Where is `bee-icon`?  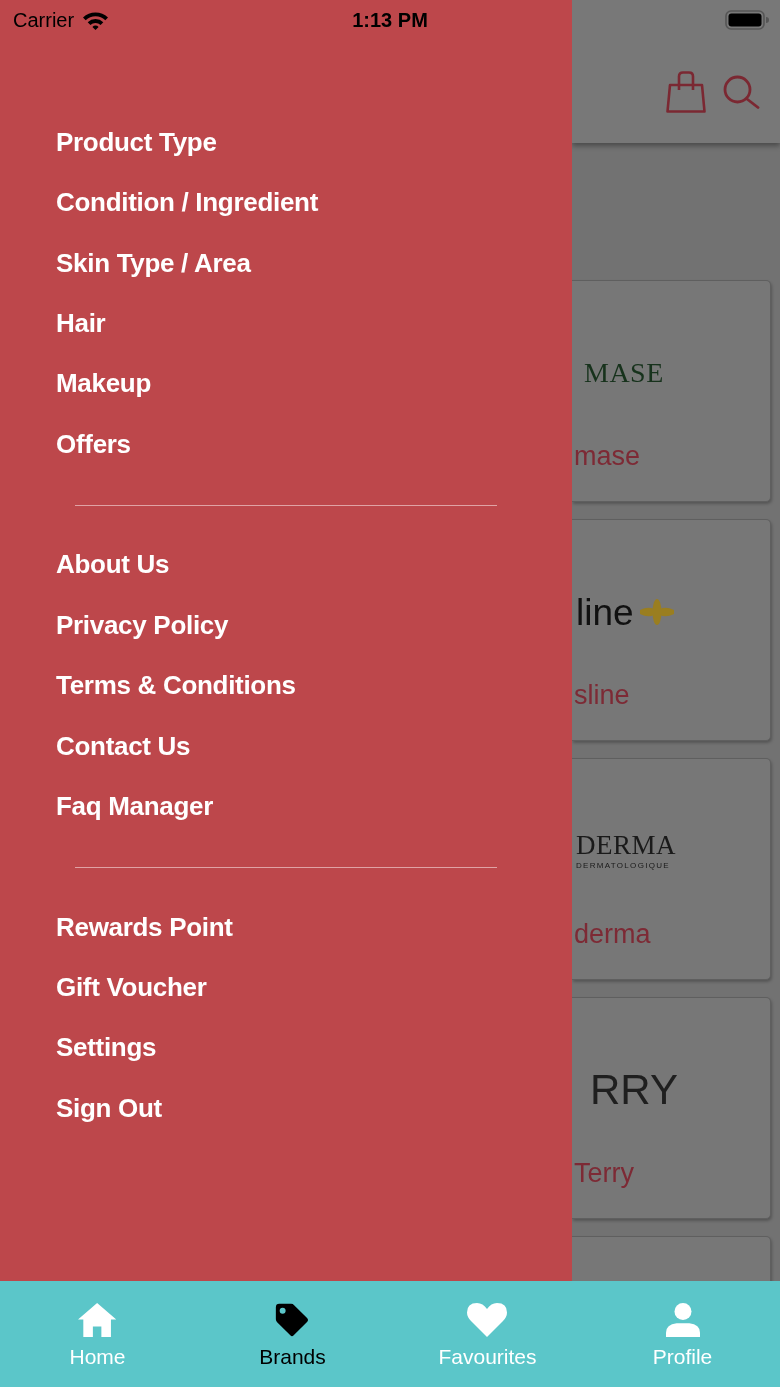 bee-icon is located at coordinates (656, 612).